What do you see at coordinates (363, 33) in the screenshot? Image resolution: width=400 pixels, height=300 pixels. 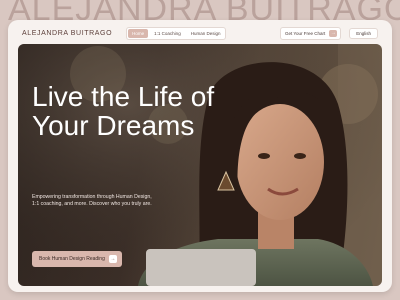 I see `language-selector: English` at bounding box center [363, 33].